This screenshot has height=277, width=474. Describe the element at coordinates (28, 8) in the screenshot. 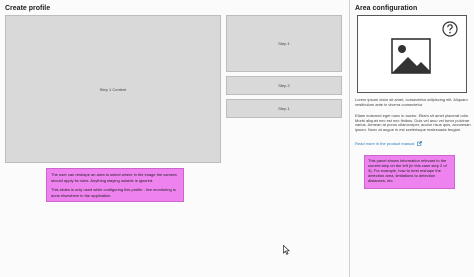

I see `page-title: Create profile` at that location.